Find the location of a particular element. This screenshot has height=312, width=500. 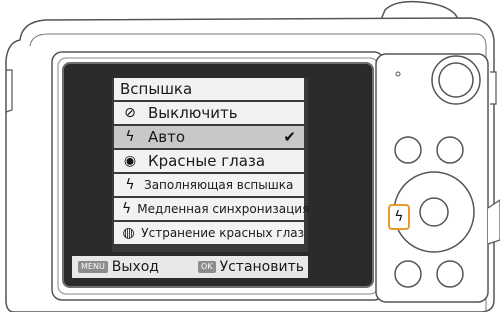

flash-off-icon: ⊘ is located at coordinates (130, 113).